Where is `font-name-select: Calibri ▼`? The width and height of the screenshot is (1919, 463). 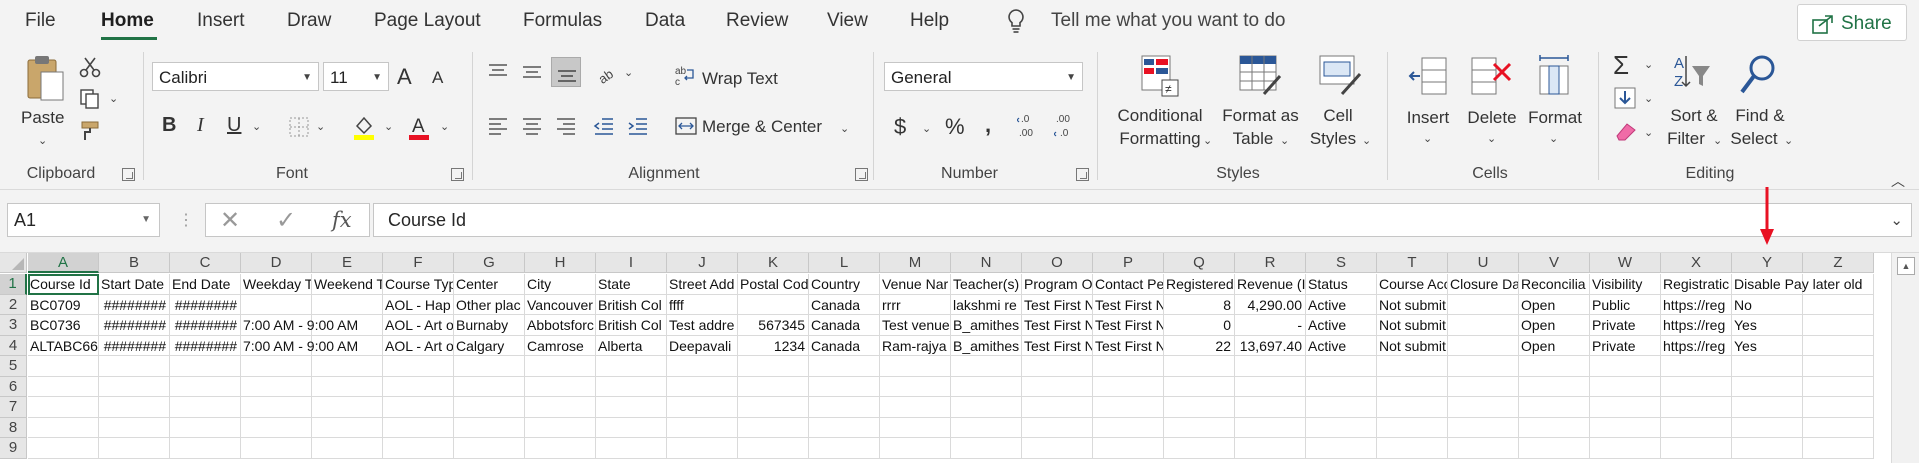 font-name-select: Calibri ▼ is located at coordinates (235, 76).